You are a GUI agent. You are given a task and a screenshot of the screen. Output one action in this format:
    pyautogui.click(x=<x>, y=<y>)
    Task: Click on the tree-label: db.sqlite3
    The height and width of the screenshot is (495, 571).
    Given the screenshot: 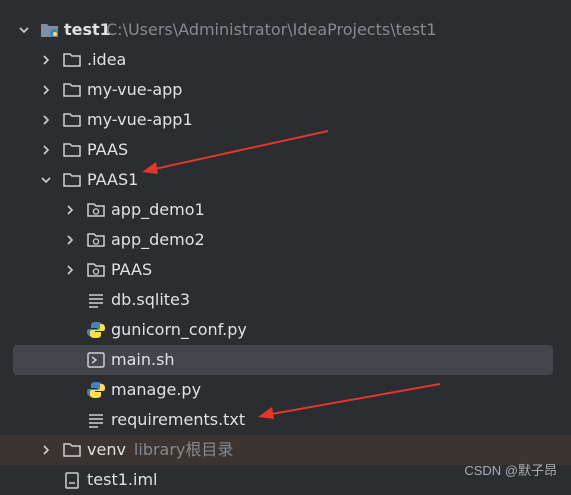 What is the action you would take?
    pyautogui.click(x=151, y=299)
    